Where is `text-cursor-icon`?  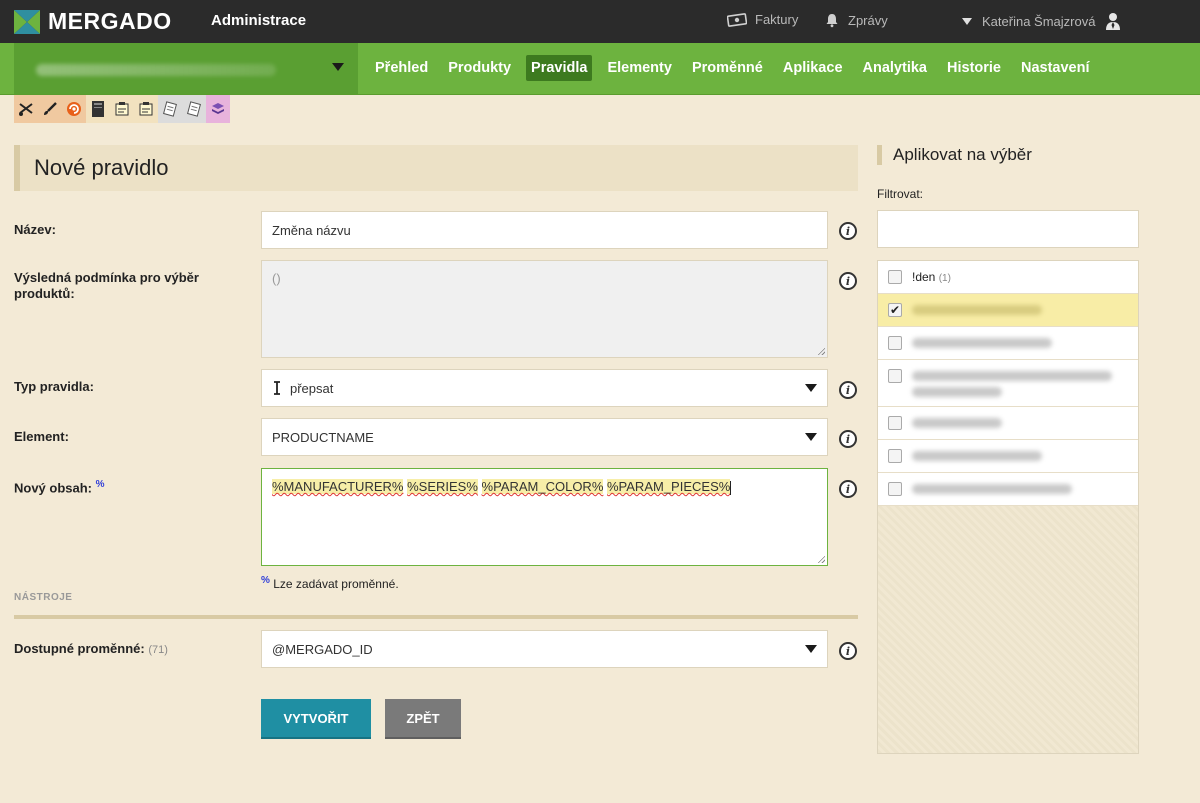 text-cursor-icon is located at coordinates (277, 388).